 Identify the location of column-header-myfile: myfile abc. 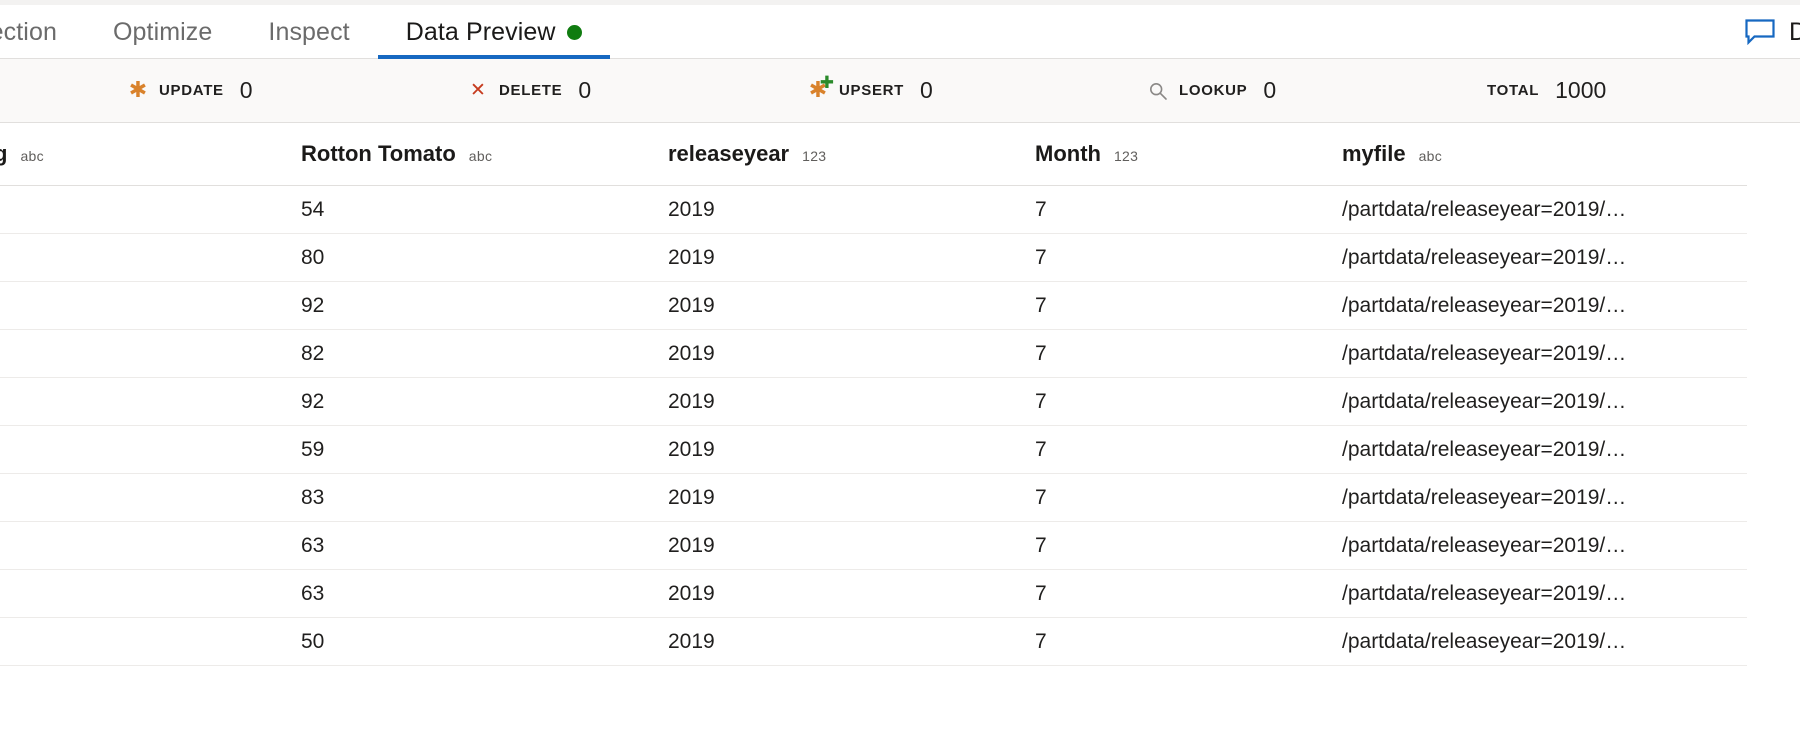
(1543, 154).